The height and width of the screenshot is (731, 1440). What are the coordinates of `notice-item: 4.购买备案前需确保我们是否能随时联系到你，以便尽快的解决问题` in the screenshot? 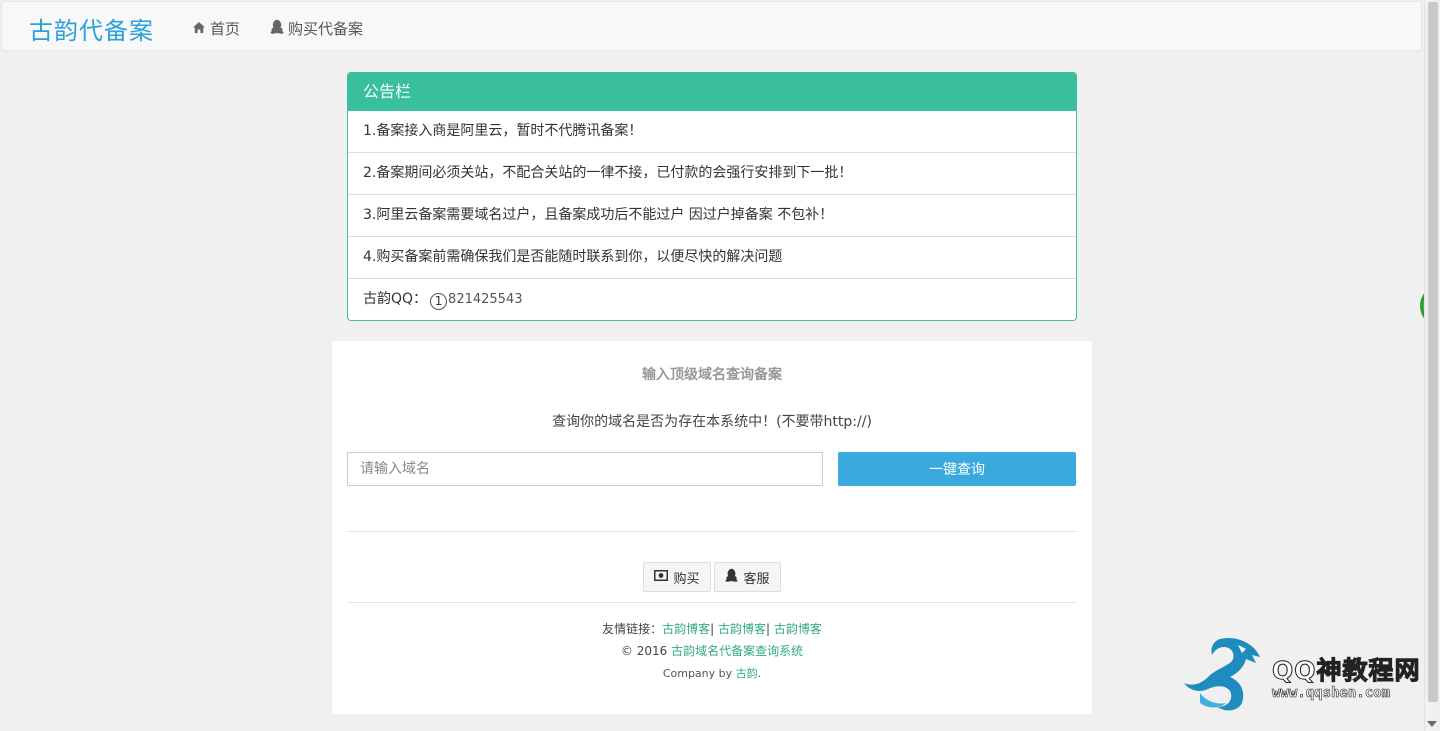 It's located at (712, 258).